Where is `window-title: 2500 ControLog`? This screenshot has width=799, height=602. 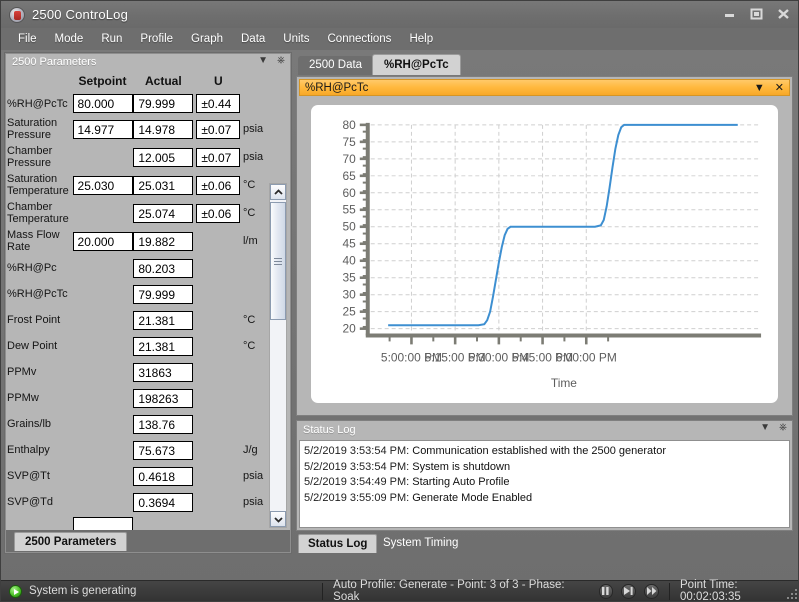 window-title: 2500 ControLog is located at coordinates (80, 14).